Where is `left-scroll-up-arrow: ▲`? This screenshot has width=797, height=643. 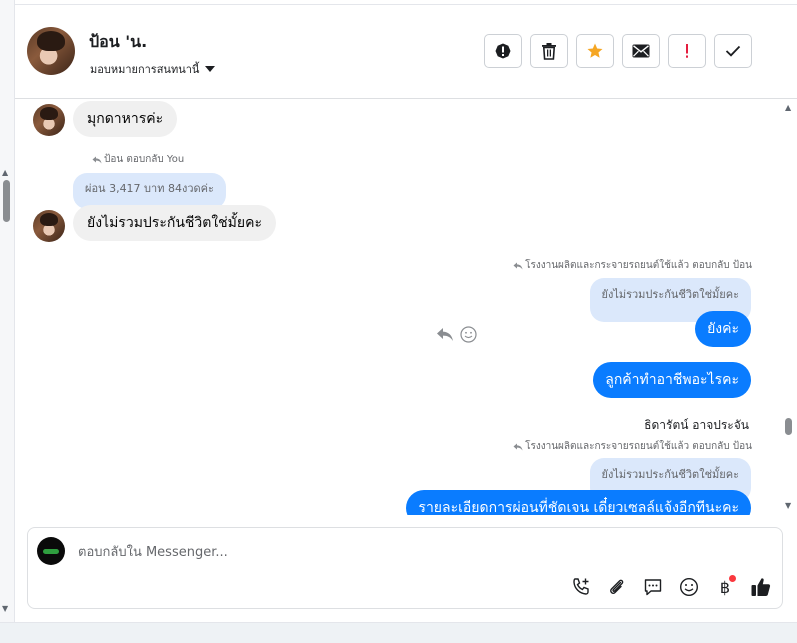
left-scroll-up-arrow: ▲ is located at coordinates (5, 172).